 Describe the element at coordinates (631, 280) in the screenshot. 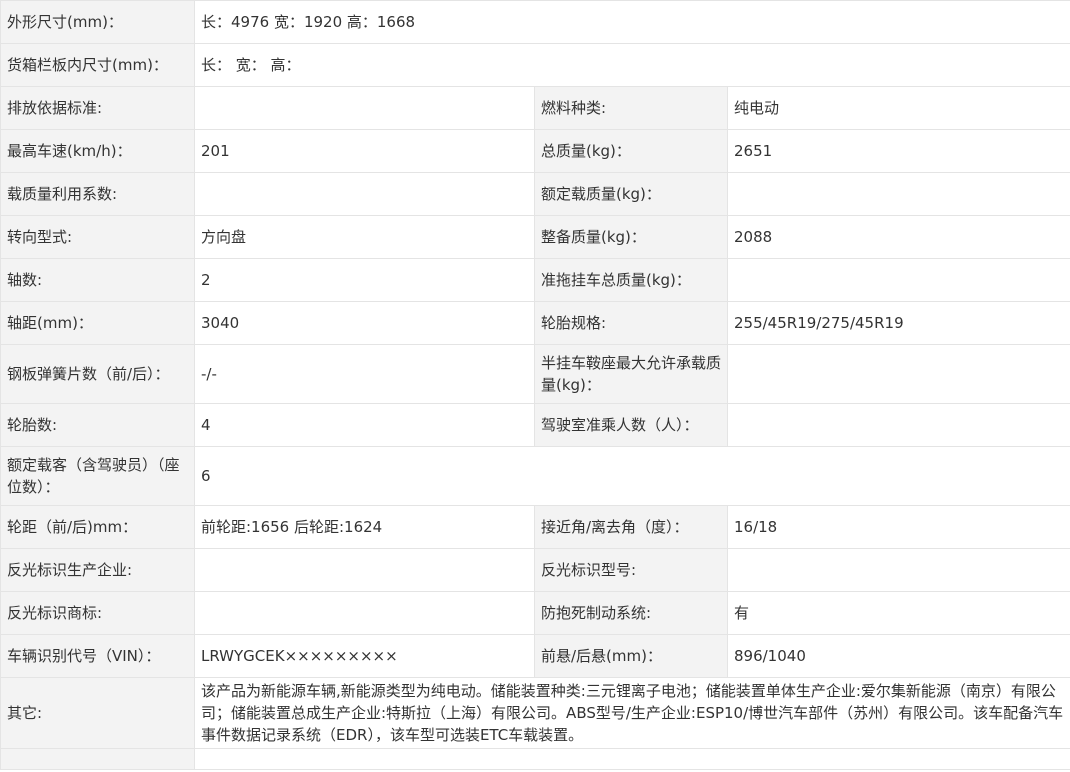

I see `spec-label-cell: 准拖挂车总质量(kg)：` at that location.